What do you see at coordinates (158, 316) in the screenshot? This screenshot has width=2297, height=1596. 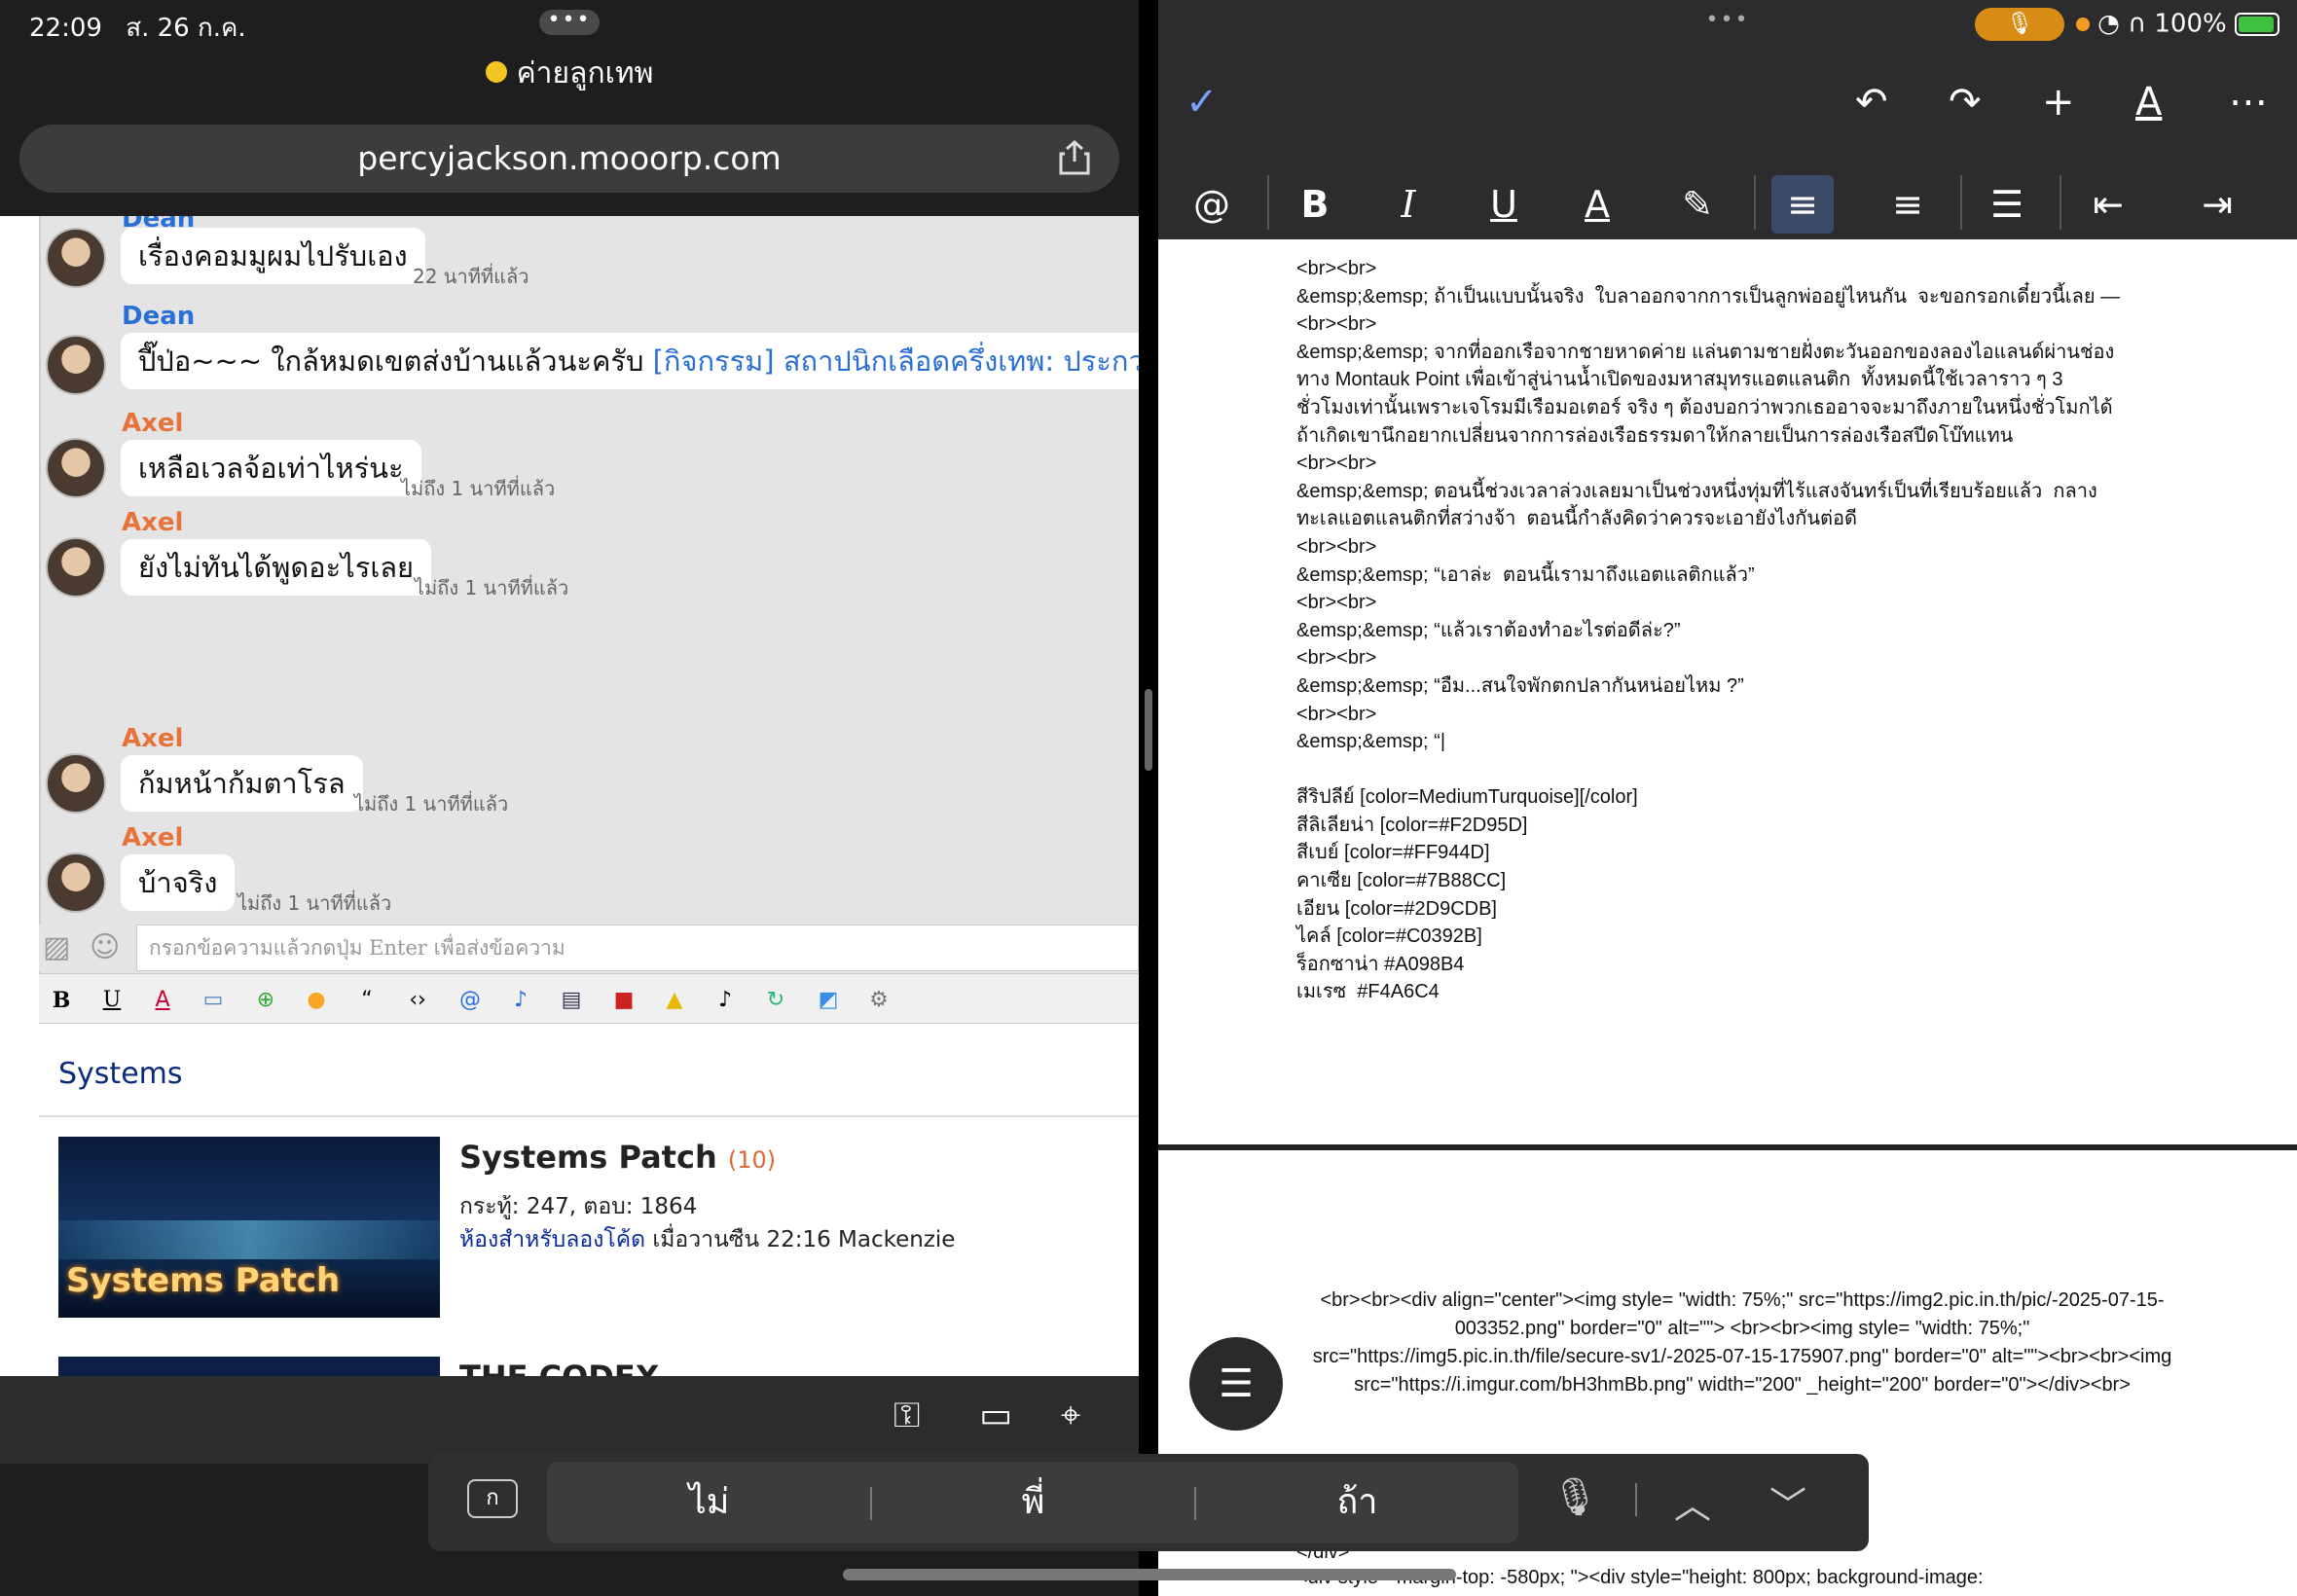 I see `chat-author: Dean` at bounding box center [158, 316].